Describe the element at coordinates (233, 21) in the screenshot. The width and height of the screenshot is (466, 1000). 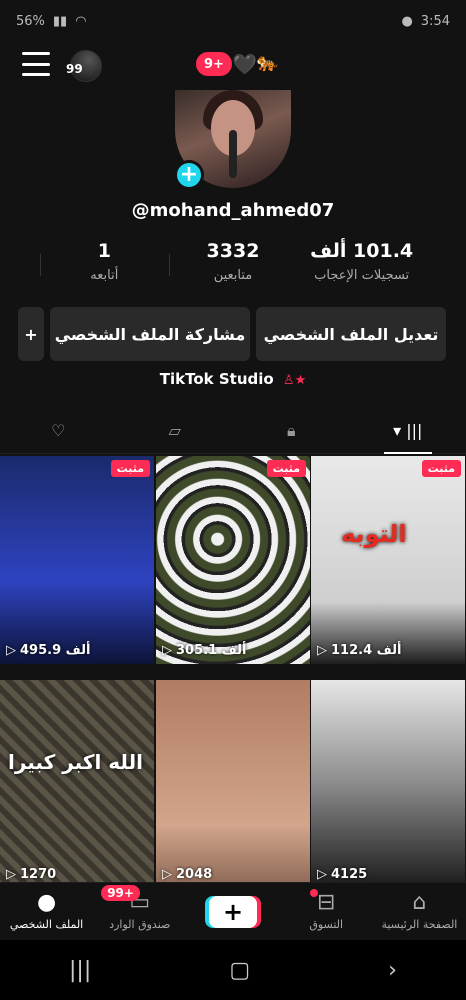
I see `status-bar: 56% ▮▮ ◠ ● 3:54` at that location.